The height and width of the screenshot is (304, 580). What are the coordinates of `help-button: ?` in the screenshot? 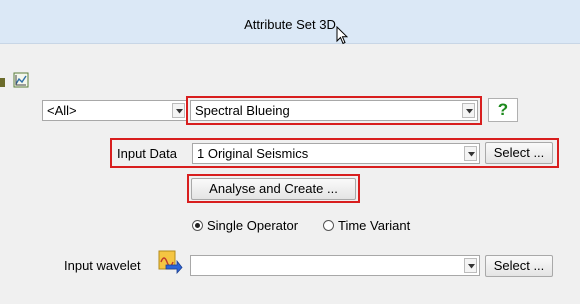 It's located at (503, 110).